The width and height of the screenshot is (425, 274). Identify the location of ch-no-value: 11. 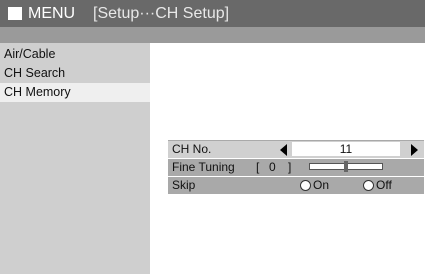
(346, 149).